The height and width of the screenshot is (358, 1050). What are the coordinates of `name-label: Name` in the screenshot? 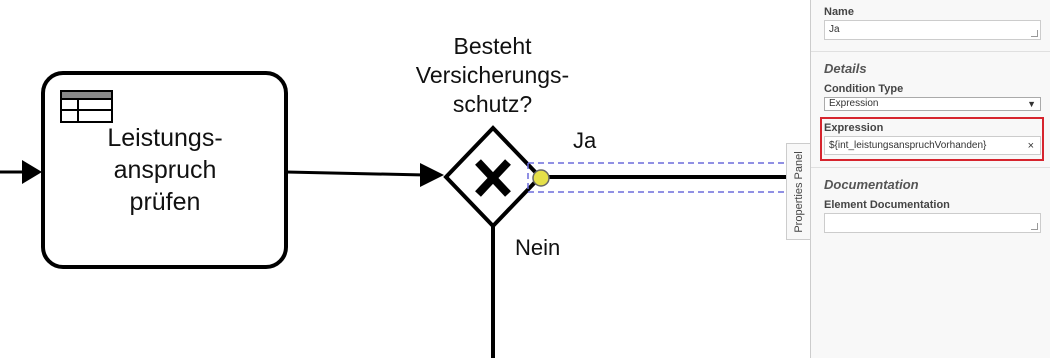 It's located at (839, 12).